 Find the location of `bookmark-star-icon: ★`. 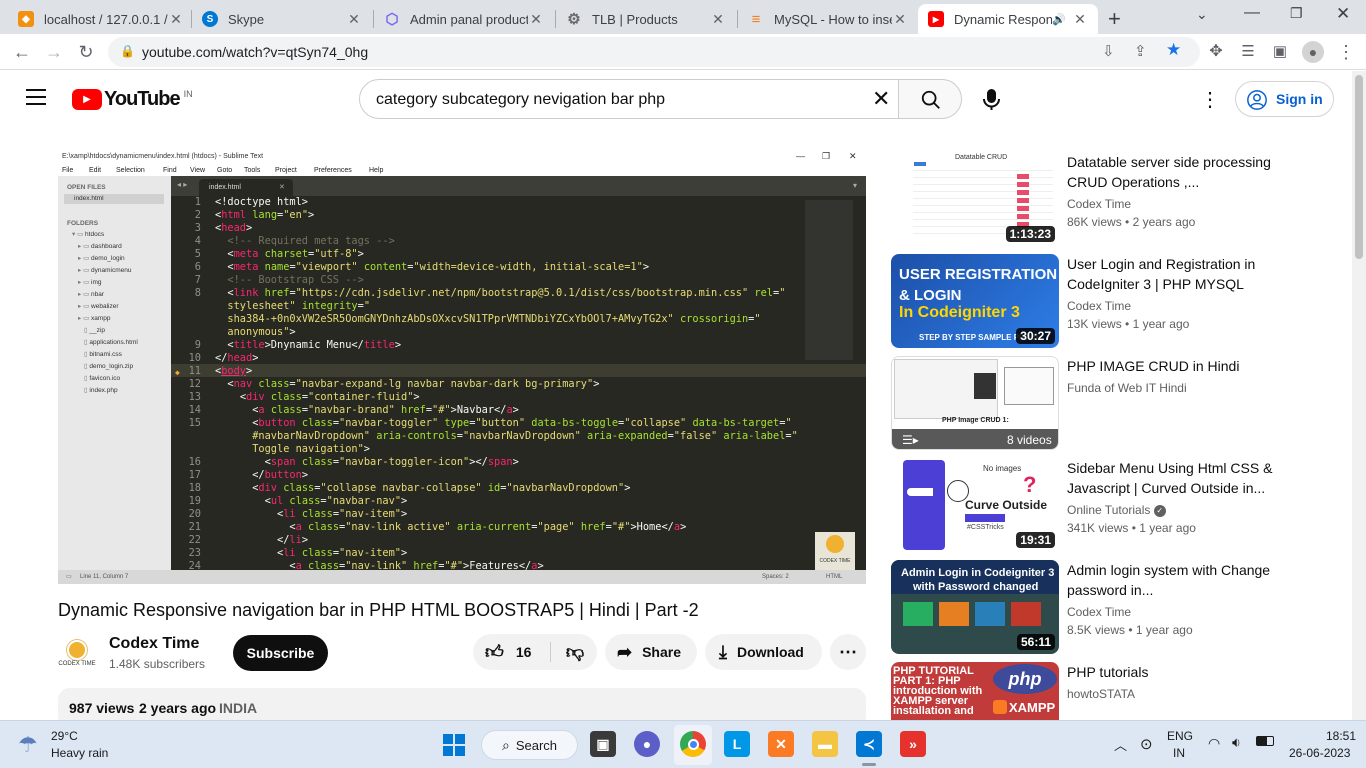

bookmark-star-icon: ★ is located at coordinates (1173, 50).